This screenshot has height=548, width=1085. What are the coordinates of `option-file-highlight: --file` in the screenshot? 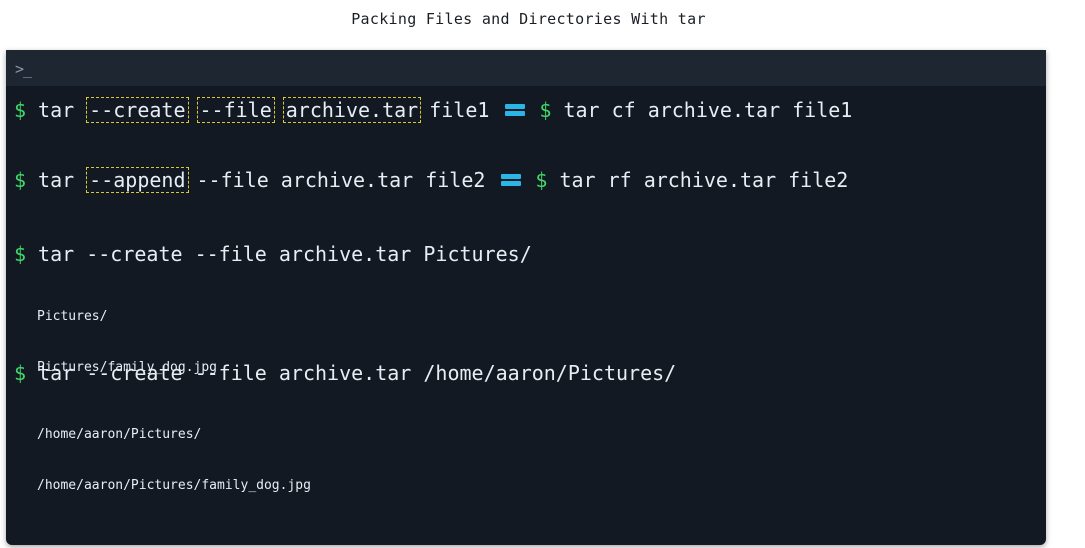 It's located at (235, 110).